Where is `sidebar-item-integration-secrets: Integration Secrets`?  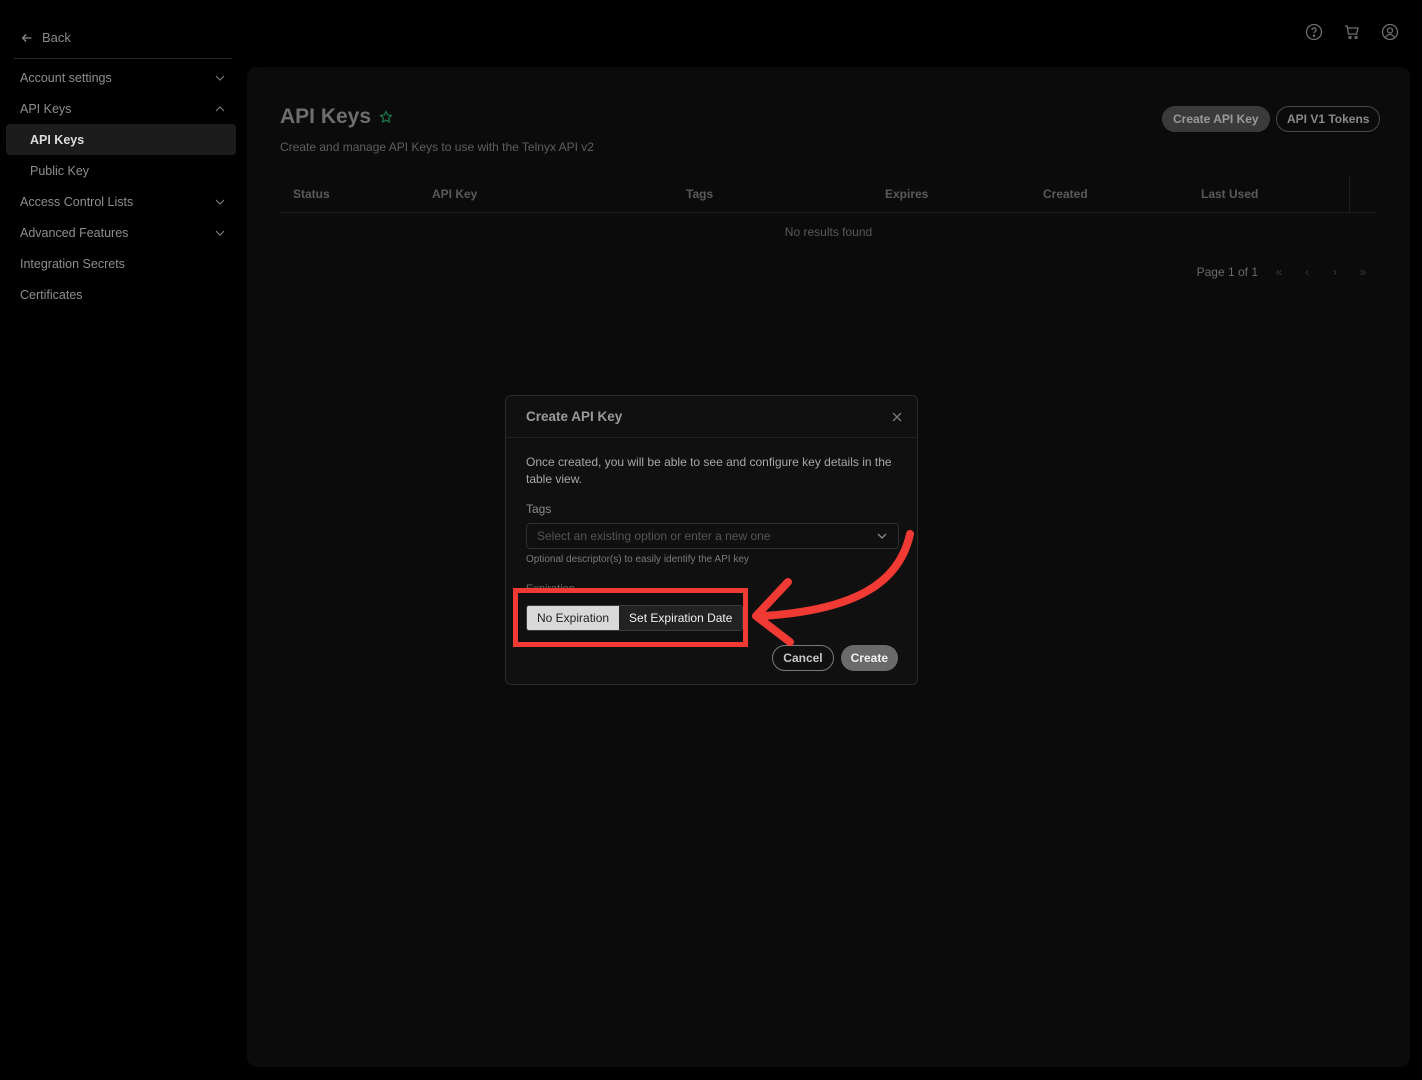
sidebar-item-integration-secrets: Integration Secrets is located at coordinates (120, 263).